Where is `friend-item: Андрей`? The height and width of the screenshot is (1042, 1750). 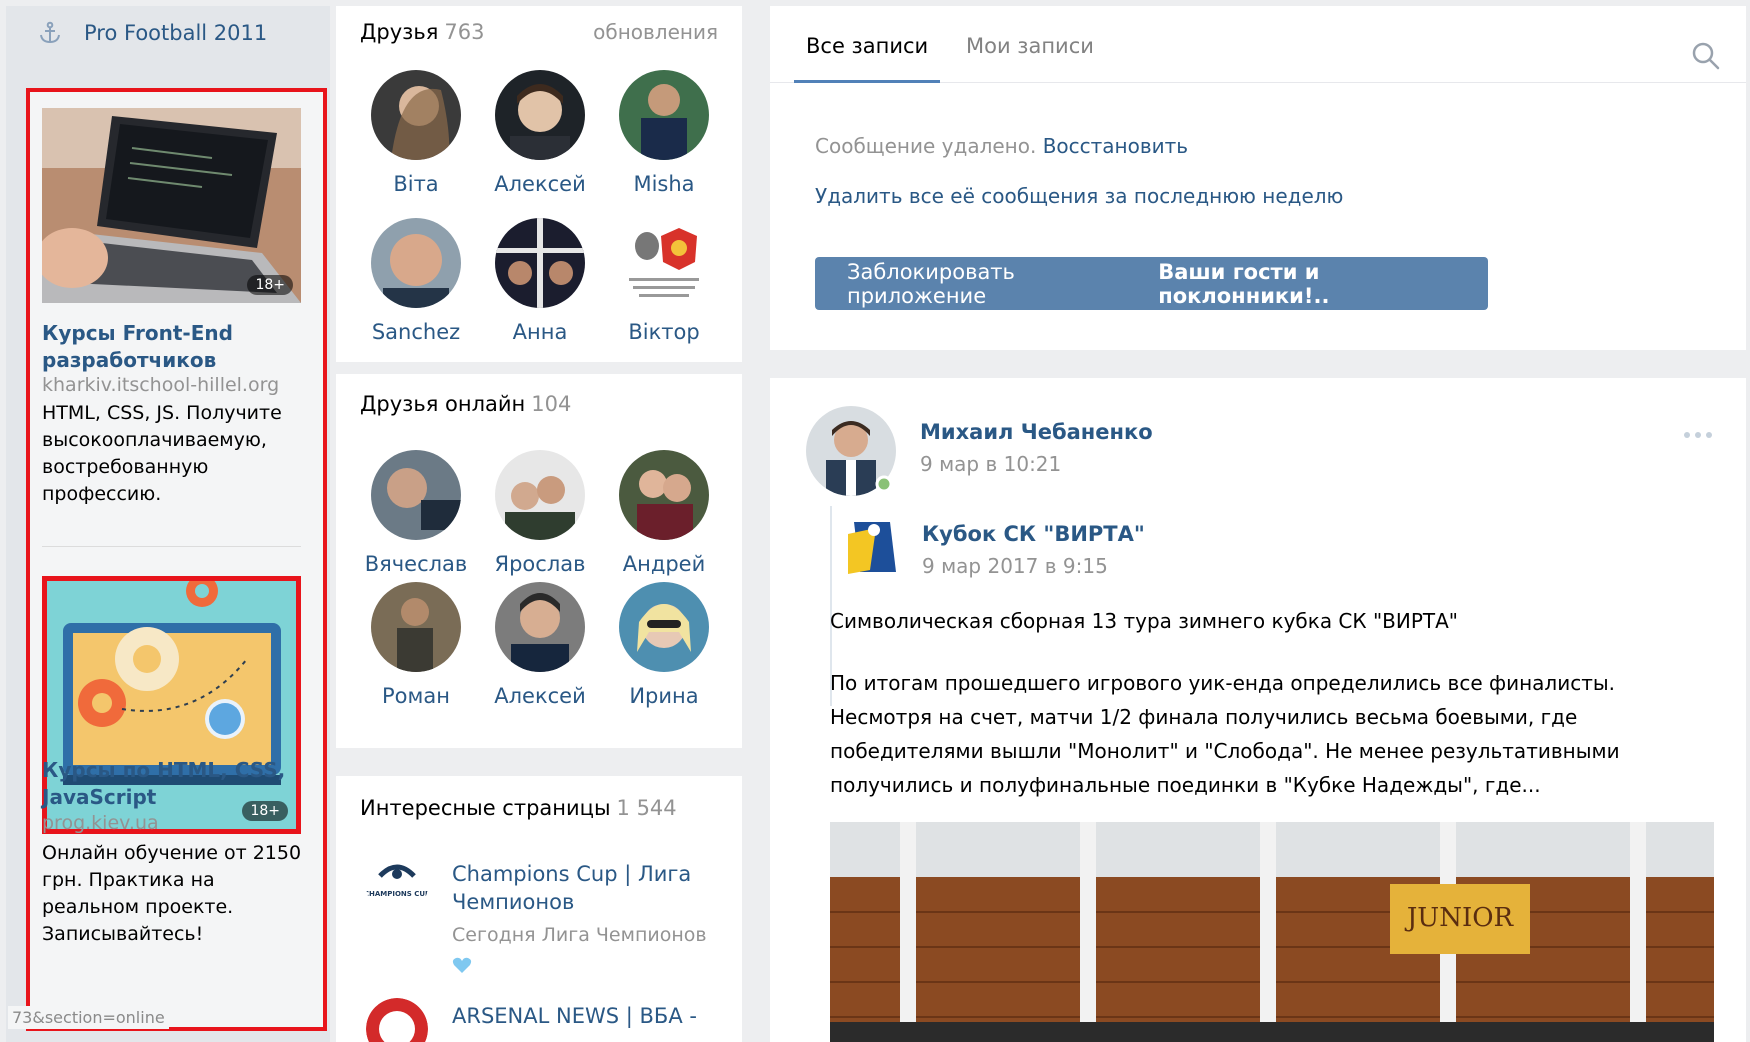 friend-item: Андрей is located at coordinates (664, 513).